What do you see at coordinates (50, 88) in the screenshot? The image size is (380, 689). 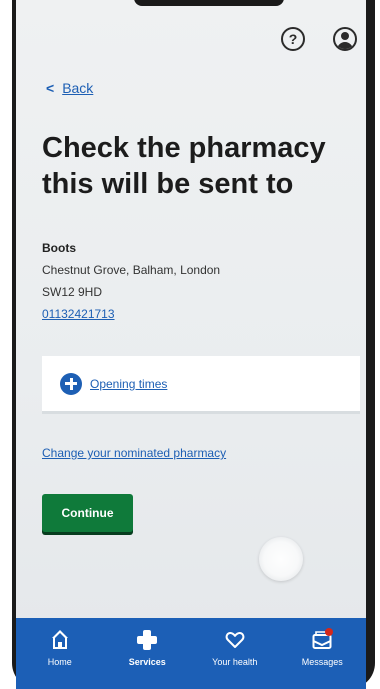 I see `chevron-left-icon: <` at bounding box center [50, 88].